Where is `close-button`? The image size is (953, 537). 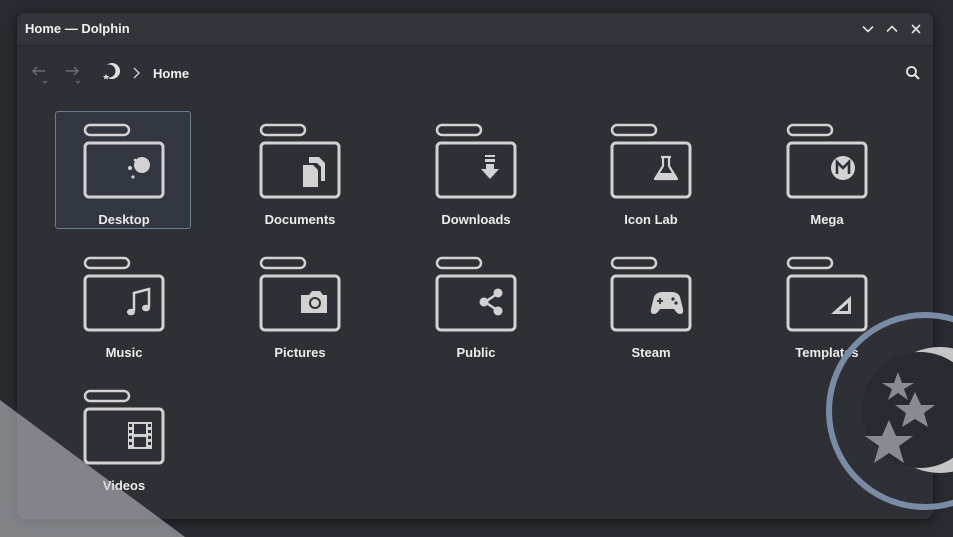
close-button is located at coordinates (916, 29).